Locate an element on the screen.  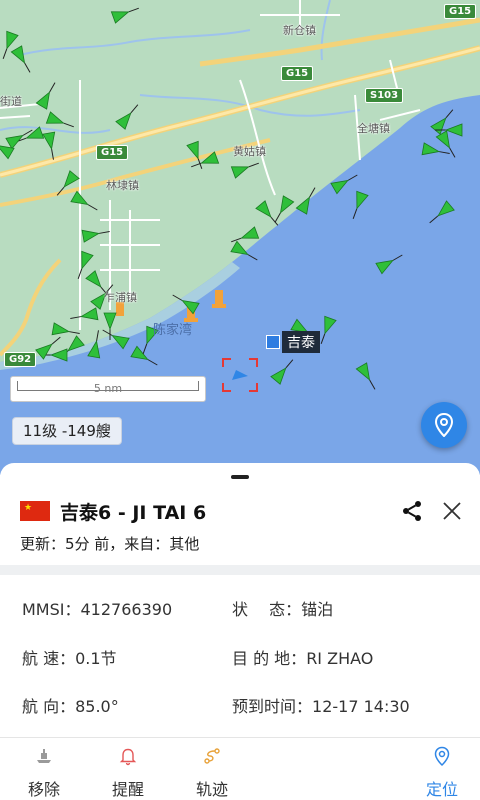
sheet-drag-handle is located at coordinates (240, 477).